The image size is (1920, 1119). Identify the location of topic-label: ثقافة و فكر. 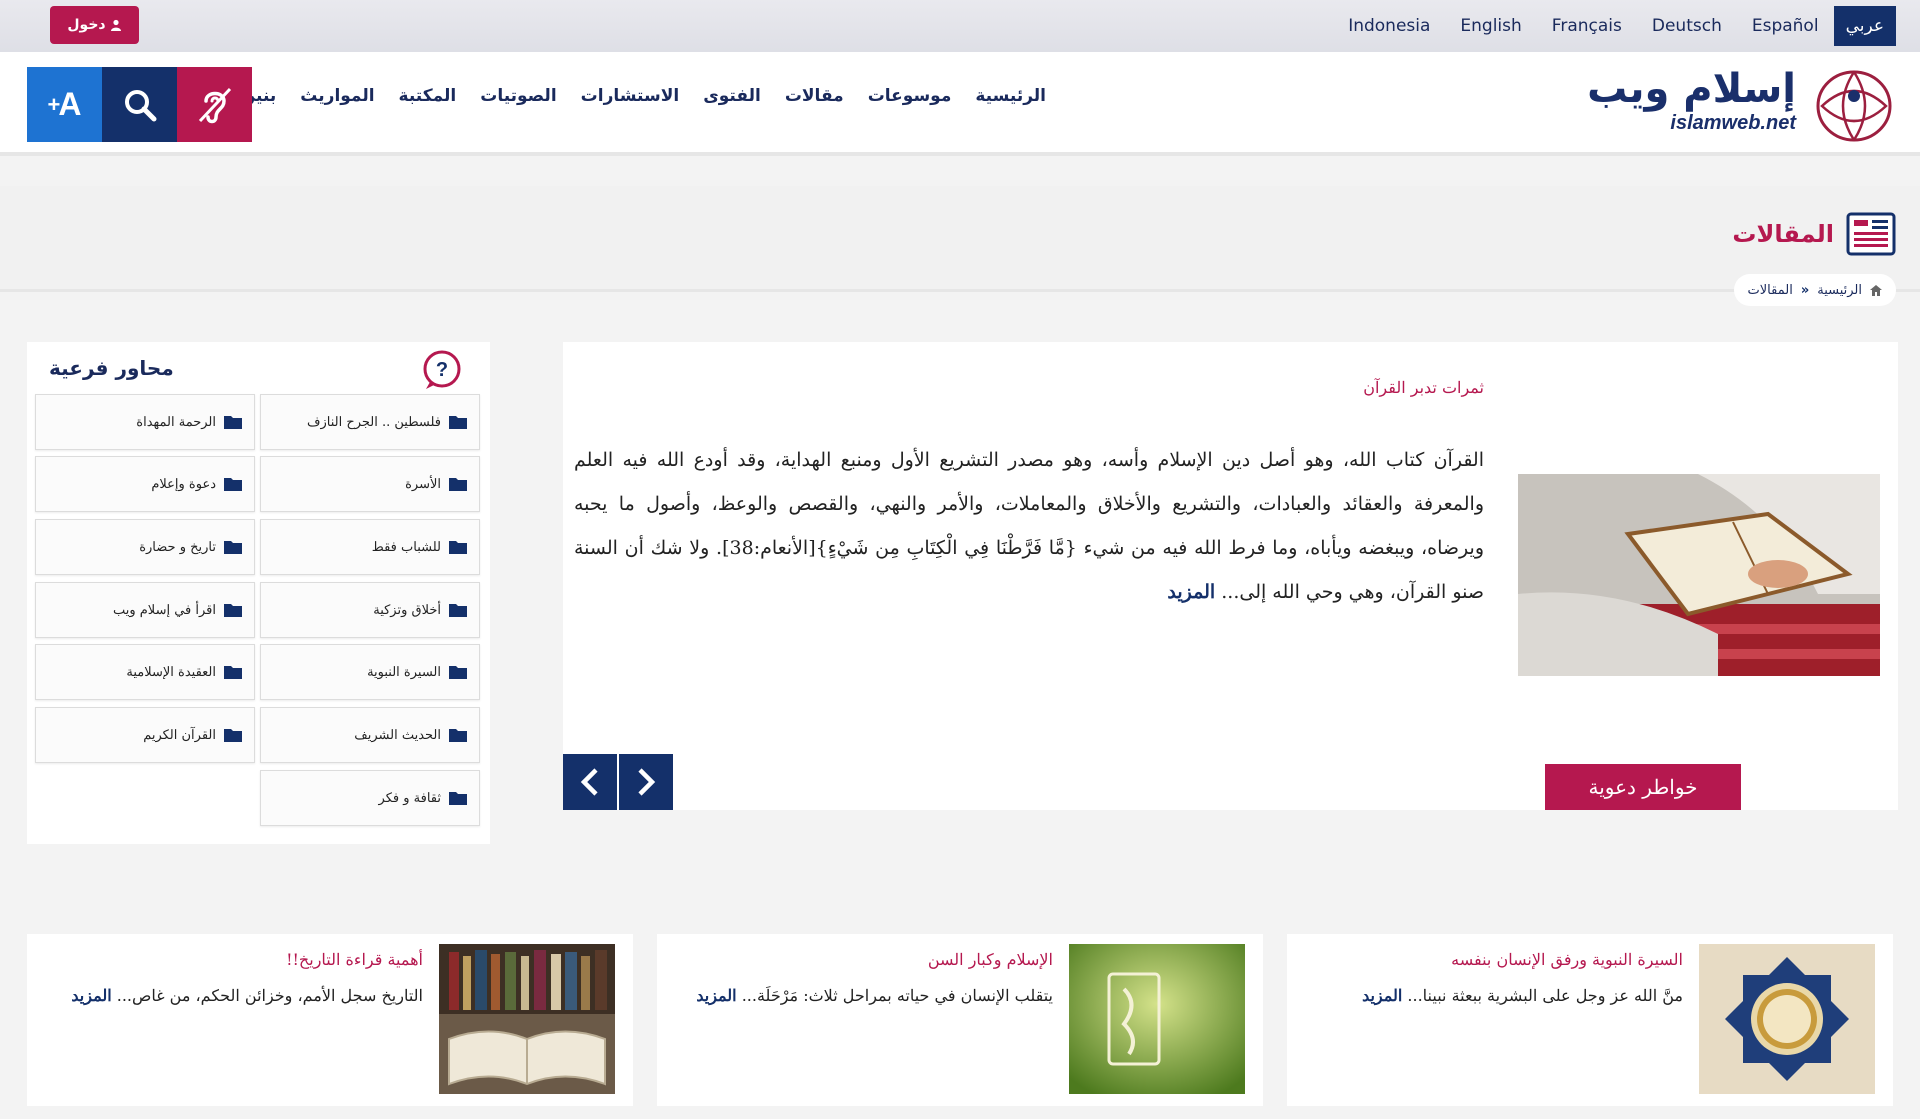
(409, 798).